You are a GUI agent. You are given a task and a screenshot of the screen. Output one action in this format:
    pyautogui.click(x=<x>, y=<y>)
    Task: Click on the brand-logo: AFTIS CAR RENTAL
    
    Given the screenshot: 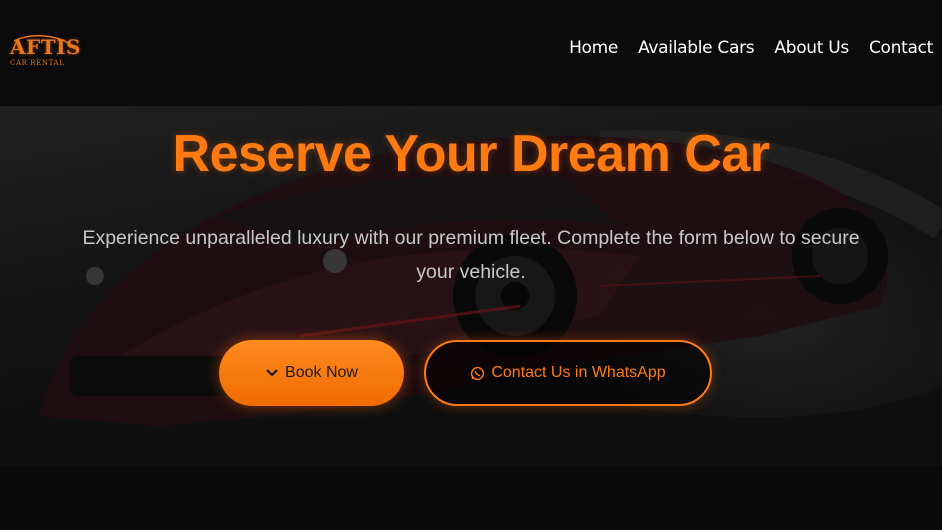 What is the action you would take?
    pyautogui.click(x=44, y=53)
    